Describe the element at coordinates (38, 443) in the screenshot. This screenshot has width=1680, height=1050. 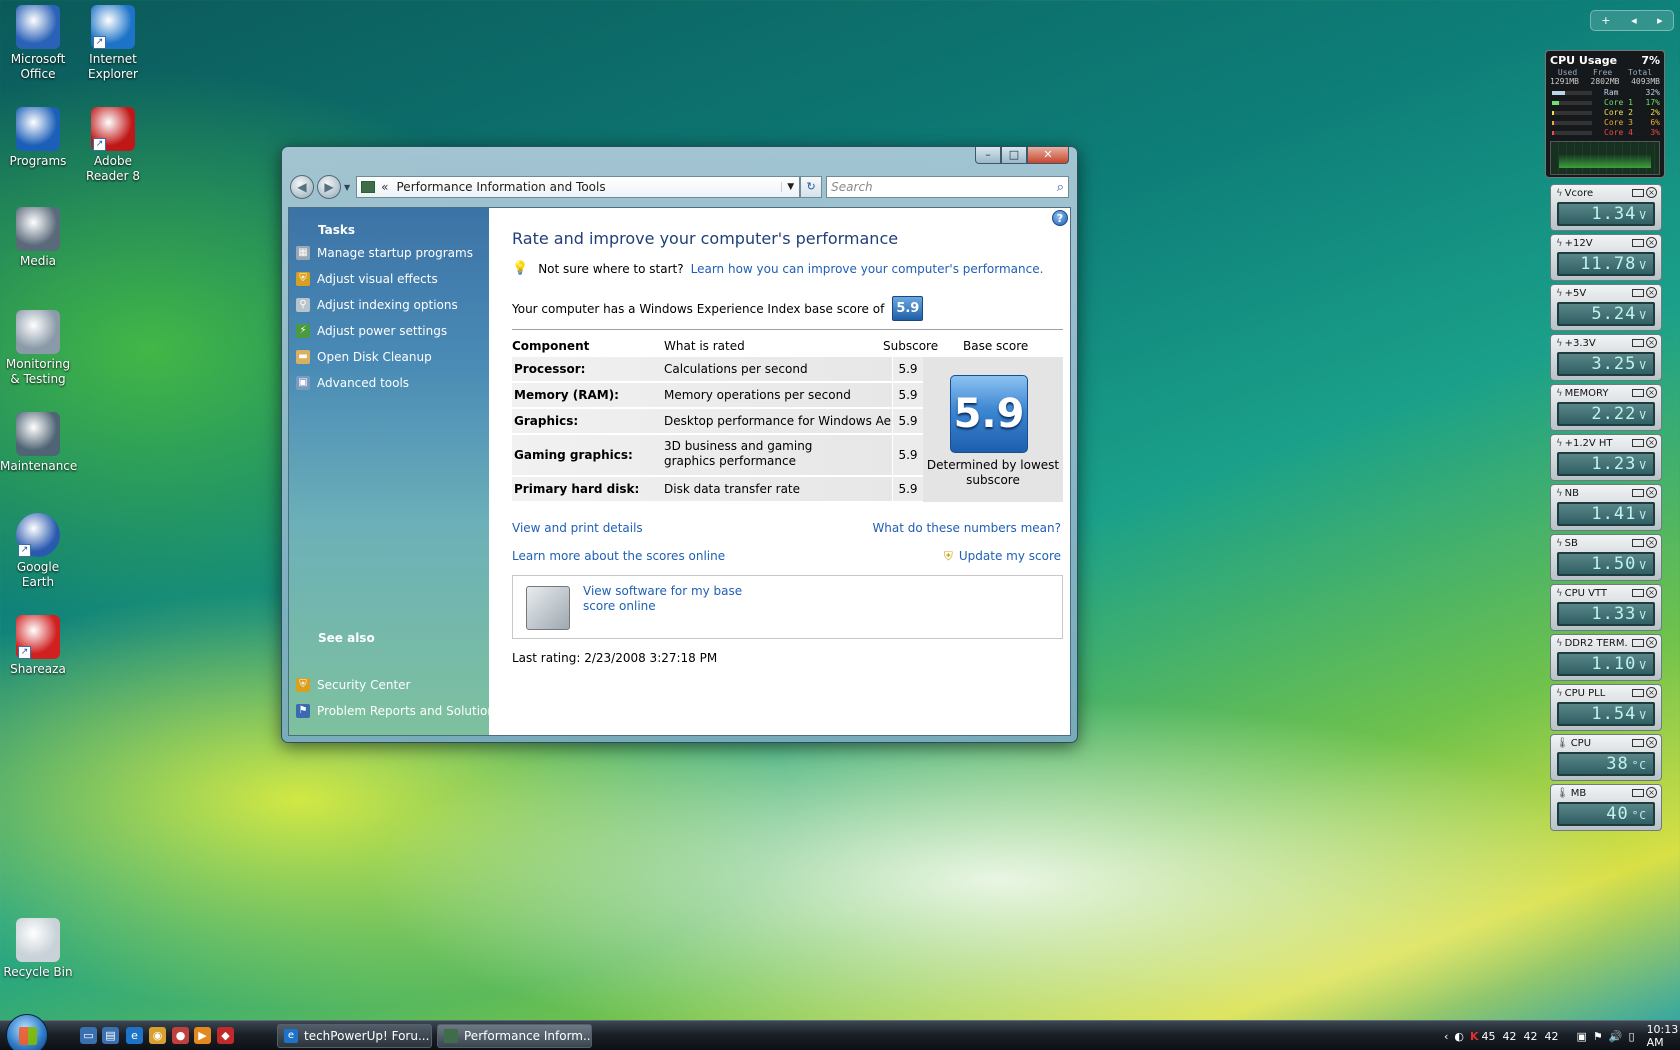
I see `desktop-icon: Maintenance` at that location.